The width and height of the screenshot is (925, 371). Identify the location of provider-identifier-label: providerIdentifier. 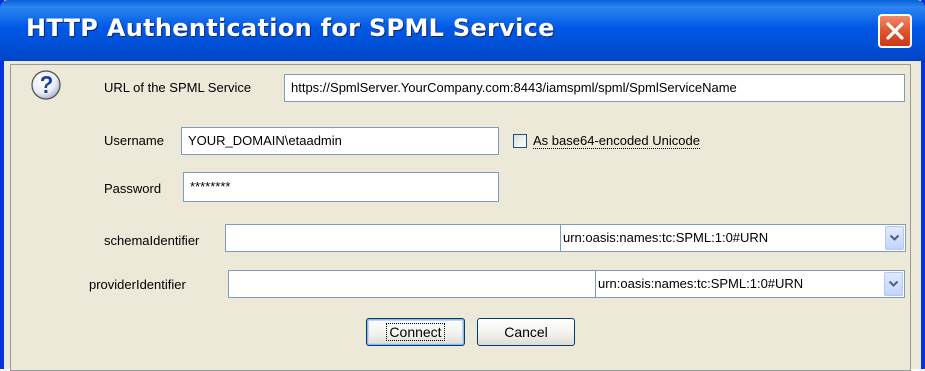
(137, 284).